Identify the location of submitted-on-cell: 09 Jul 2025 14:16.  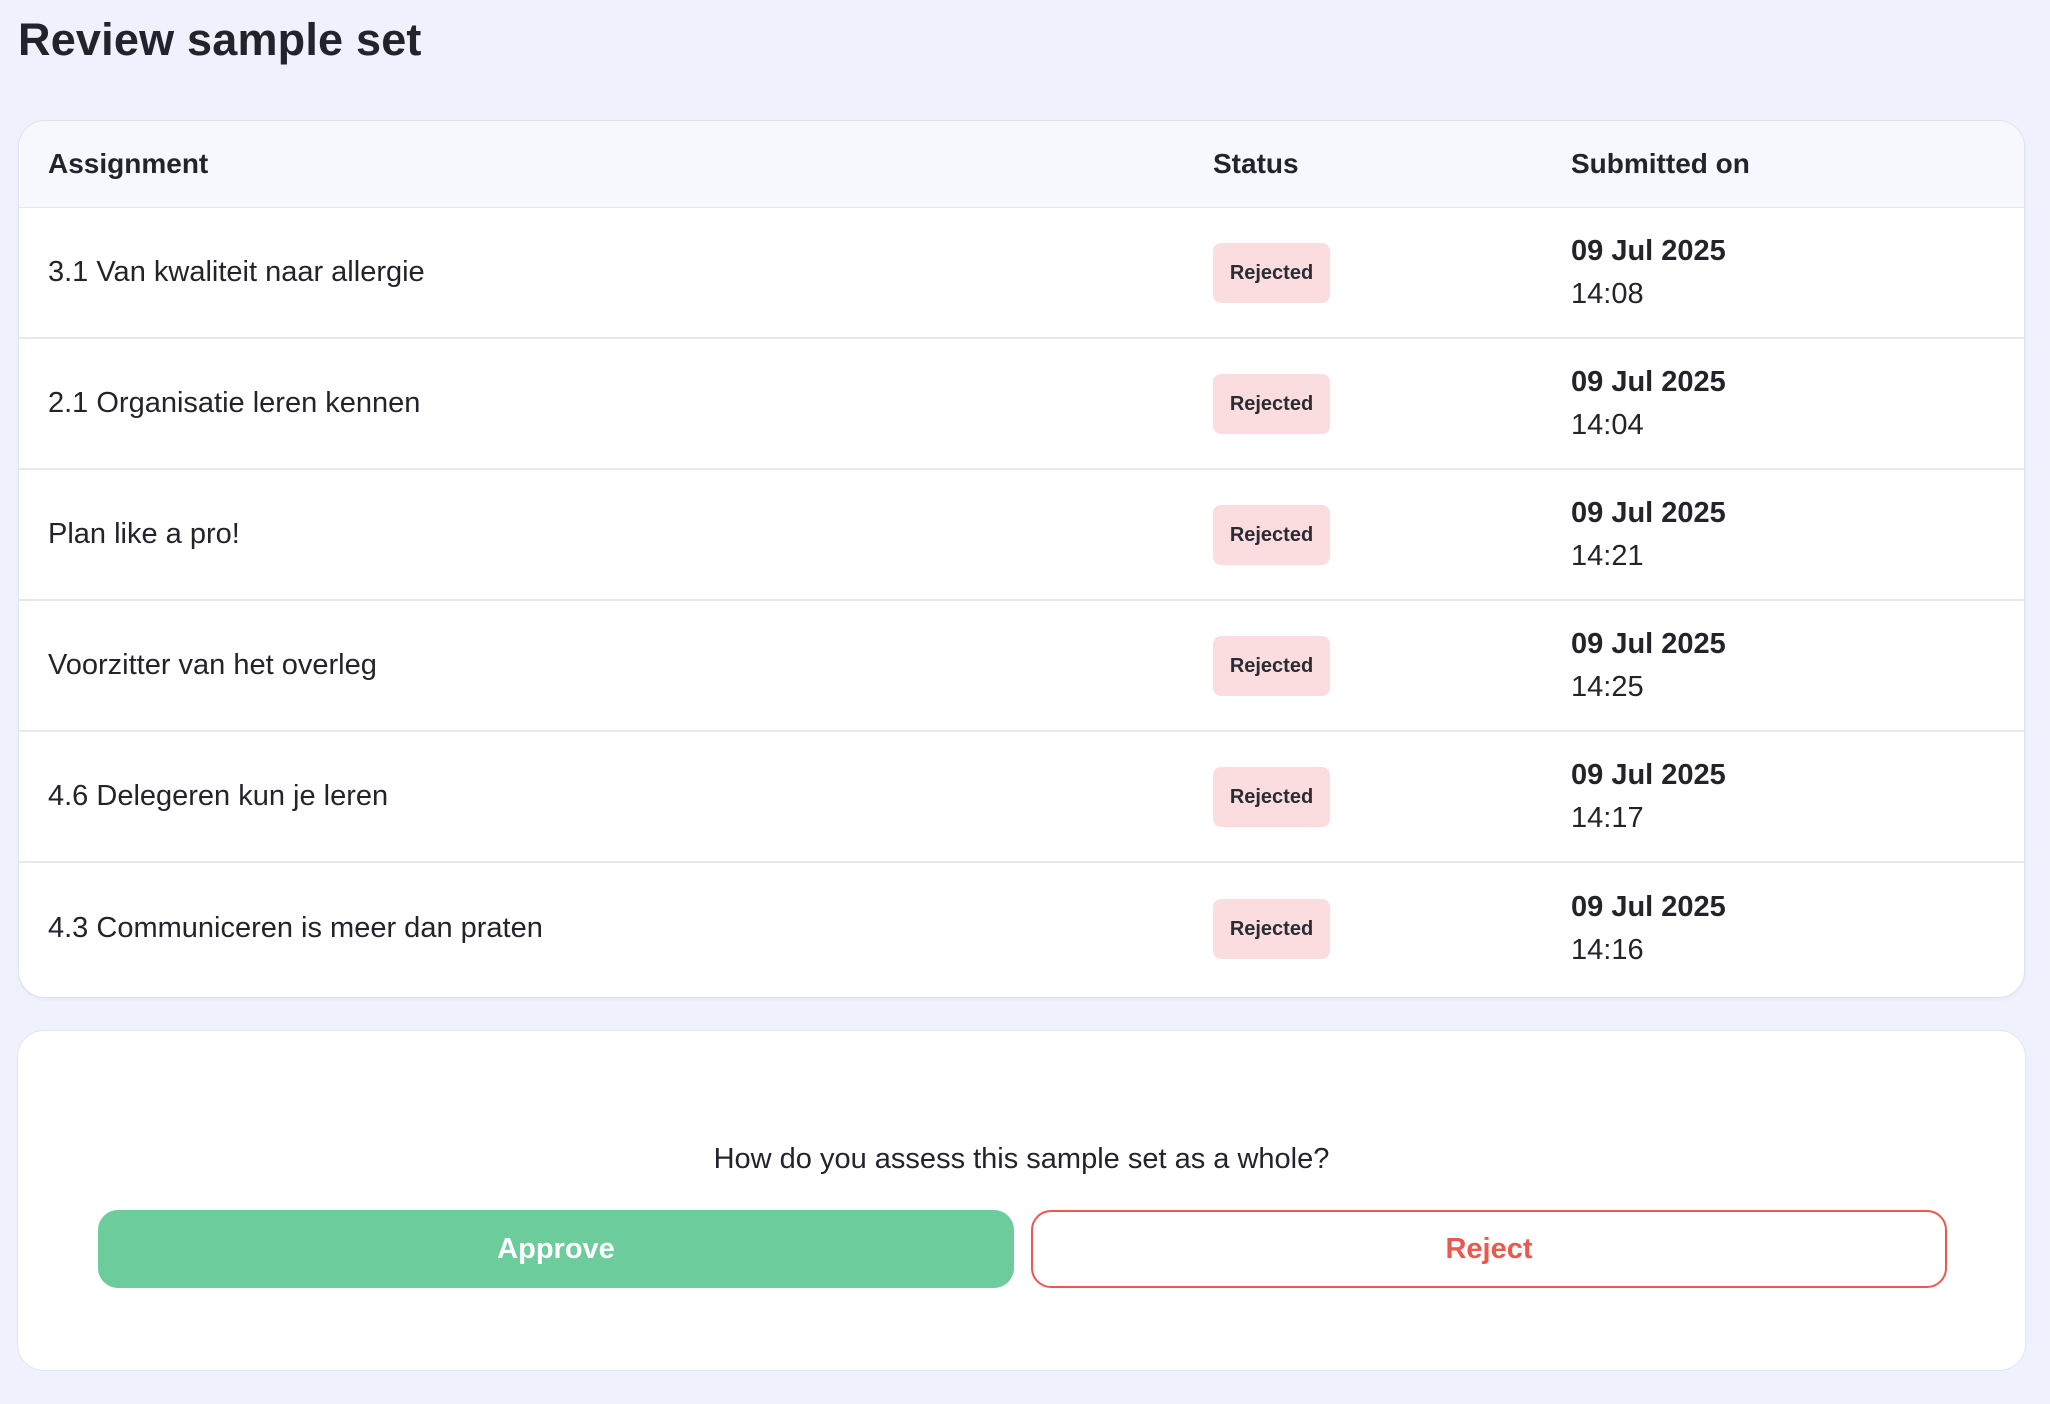
(1648, 928).